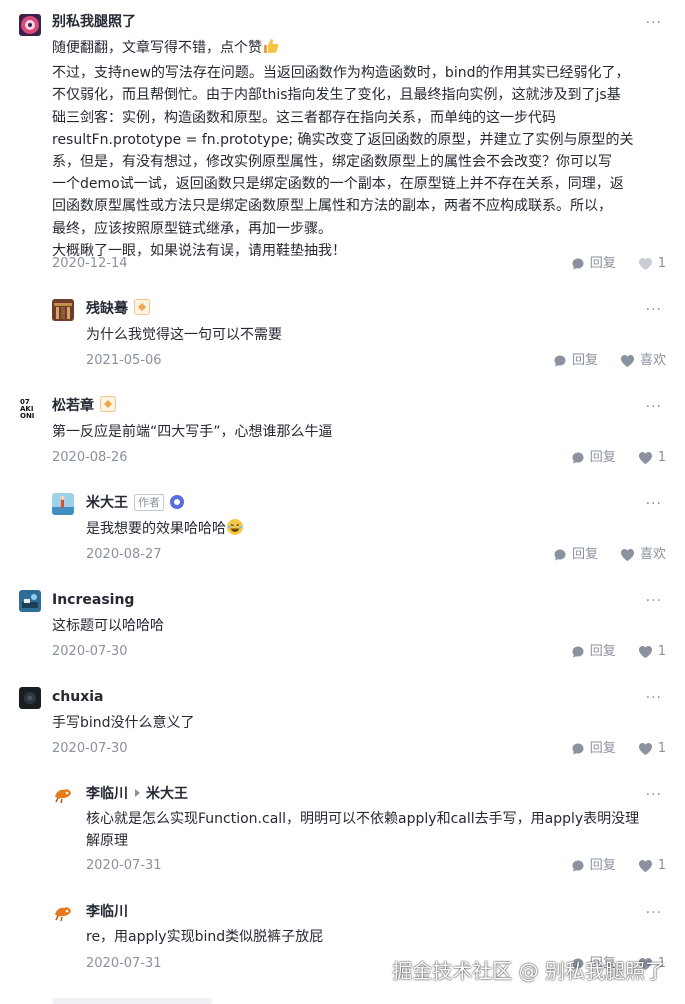 The image size is (685, 1004). Describe the element at coordinates (27, 415) in the screenshot. I see `svg-text: ONI` at that location.